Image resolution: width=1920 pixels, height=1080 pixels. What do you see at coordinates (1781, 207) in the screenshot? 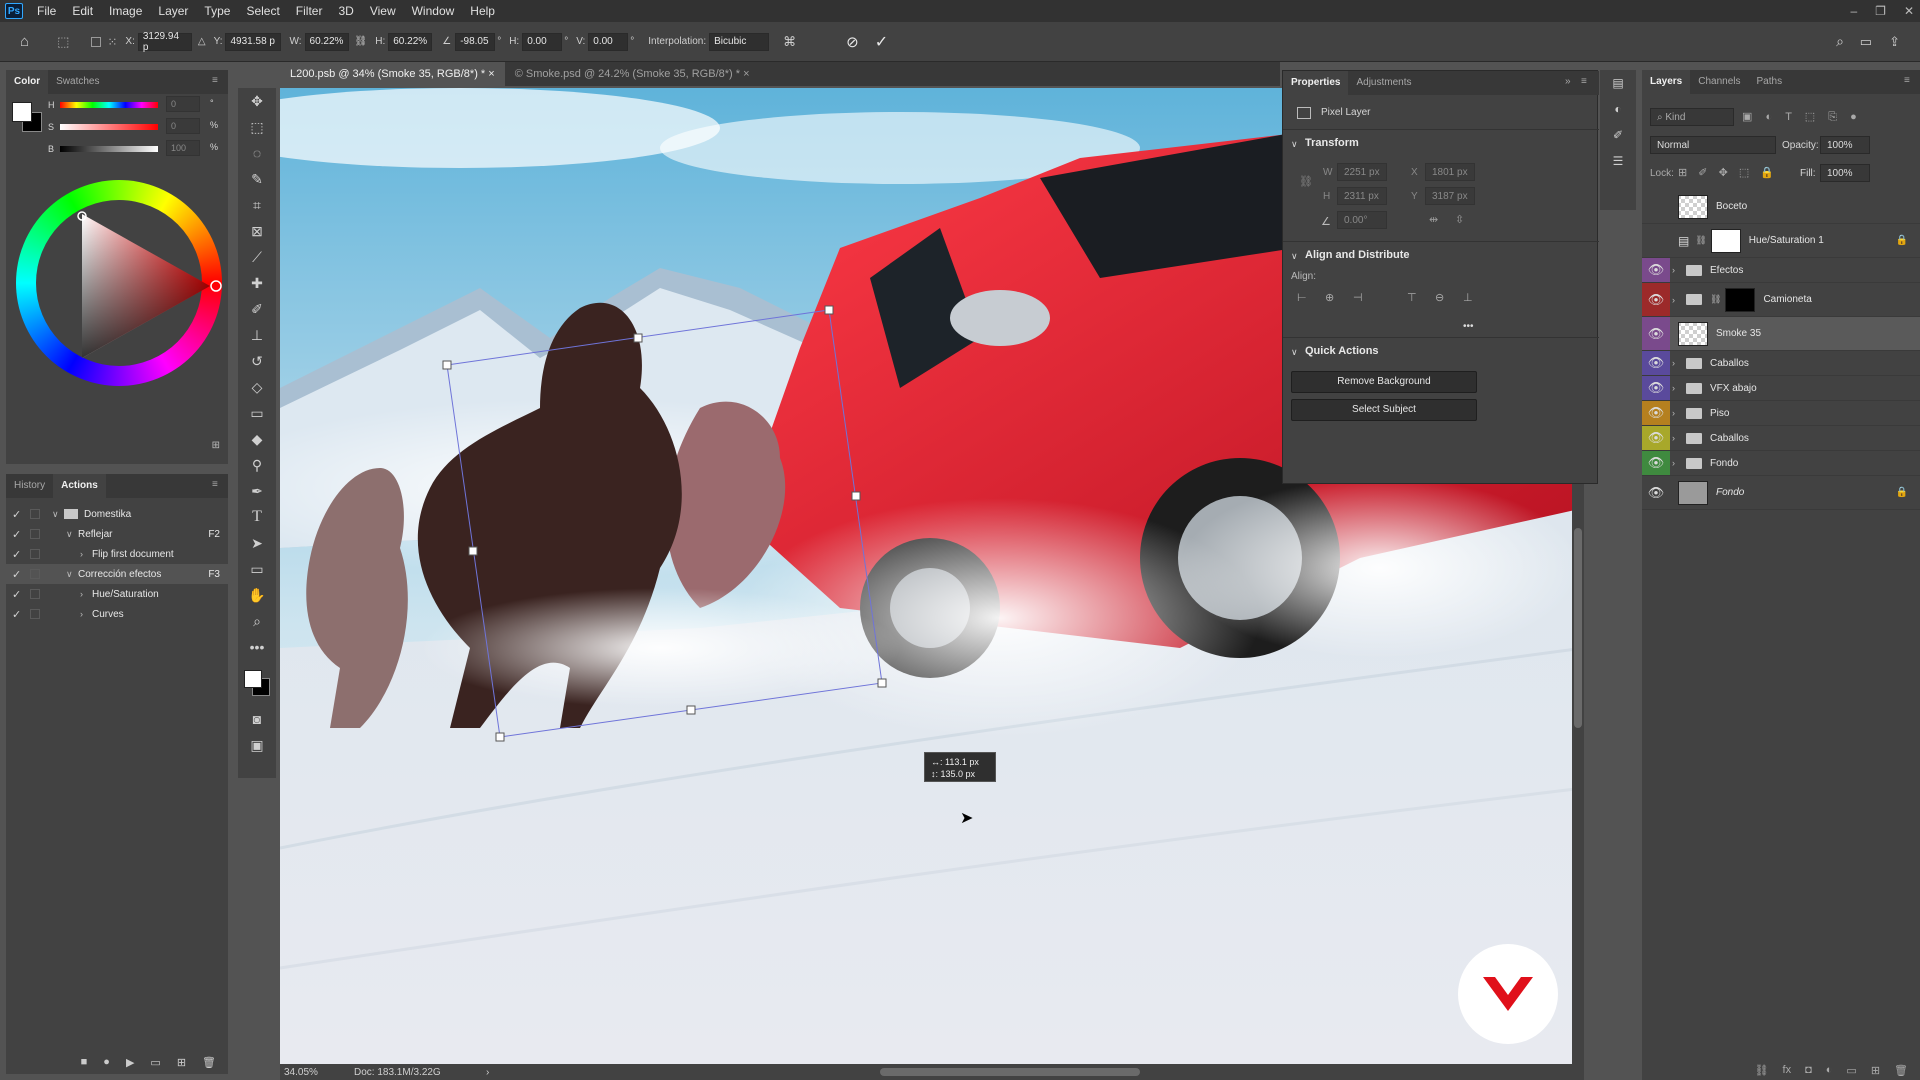
I see `layer-row: Boceto` at bounding box center [1781, 207].